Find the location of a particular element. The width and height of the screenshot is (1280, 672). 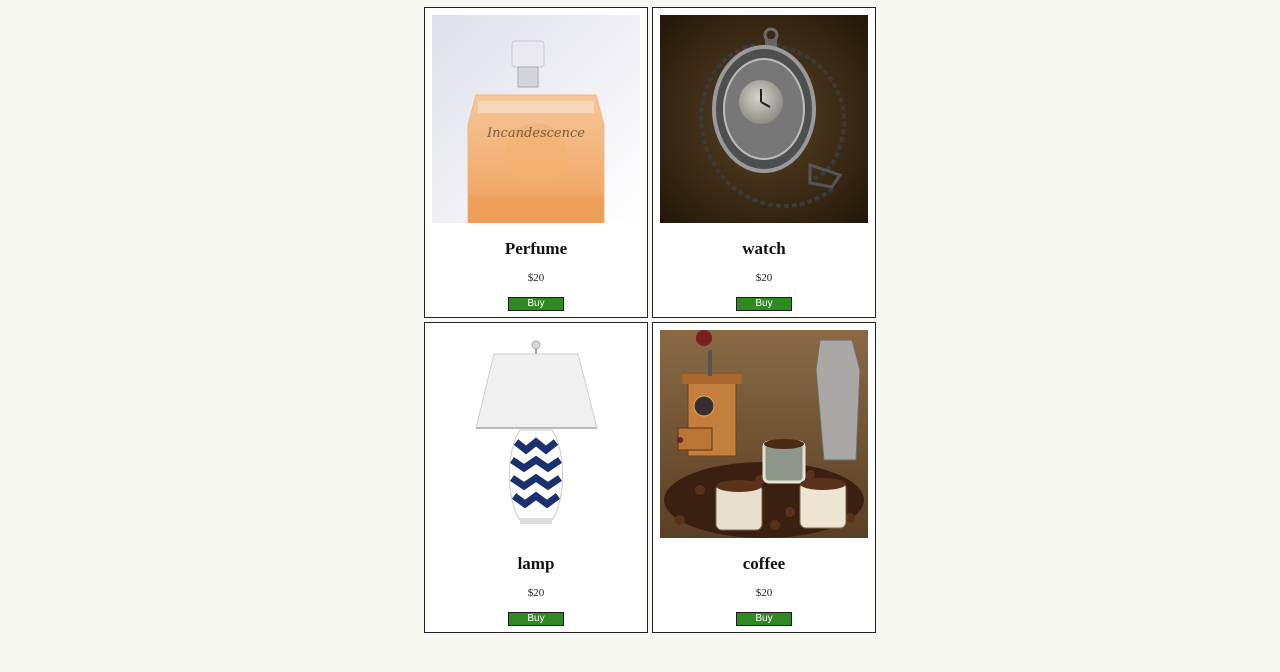

product-name: lamp is located at coordinates (536, 563).